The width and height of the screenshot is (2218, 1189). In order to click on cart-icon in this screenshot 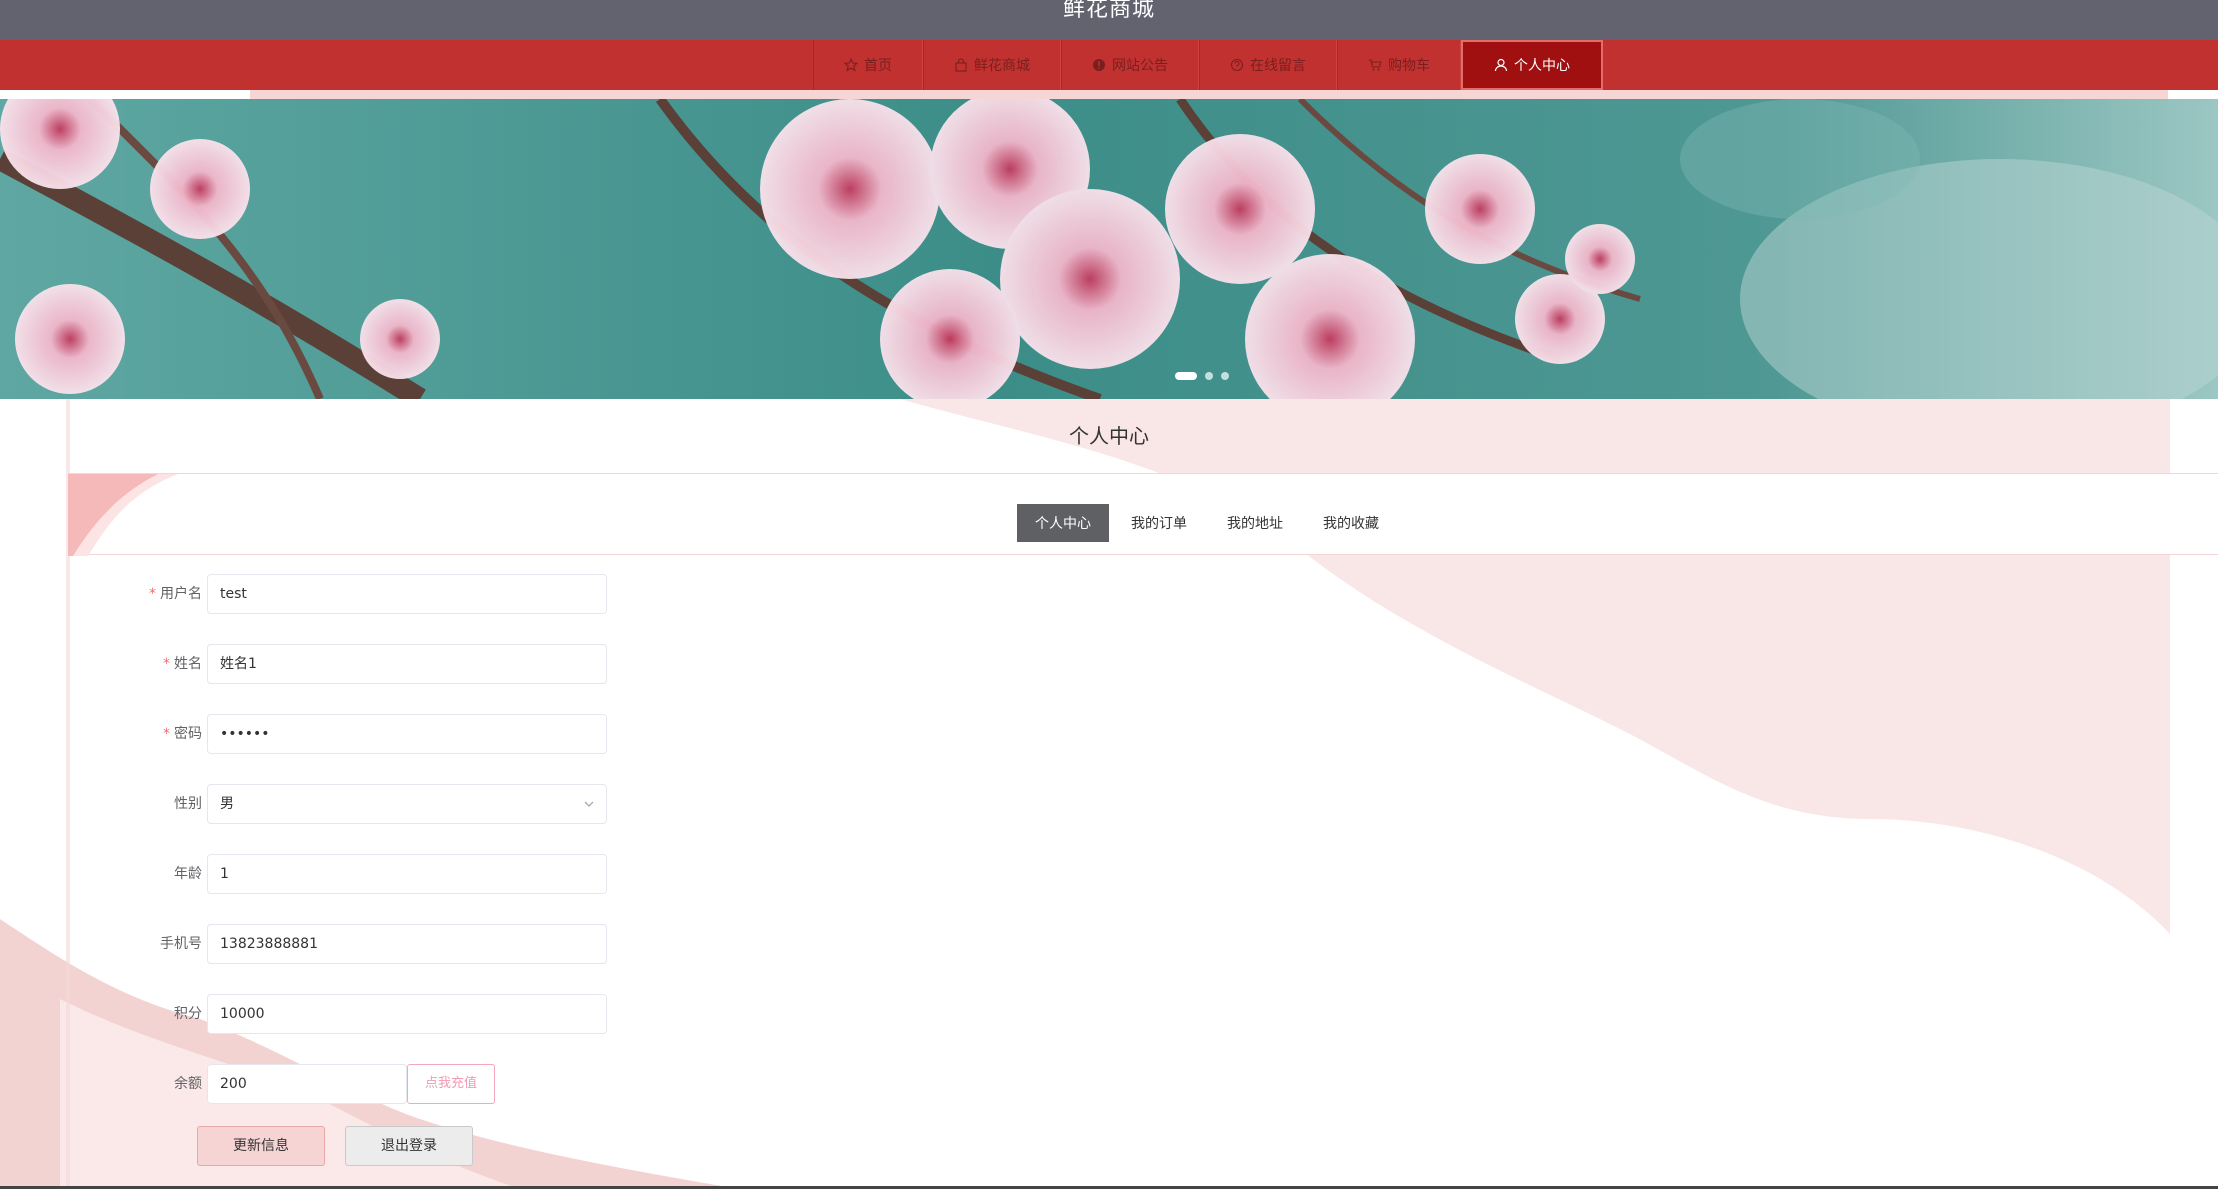, I will do `click(1375, 65)`.